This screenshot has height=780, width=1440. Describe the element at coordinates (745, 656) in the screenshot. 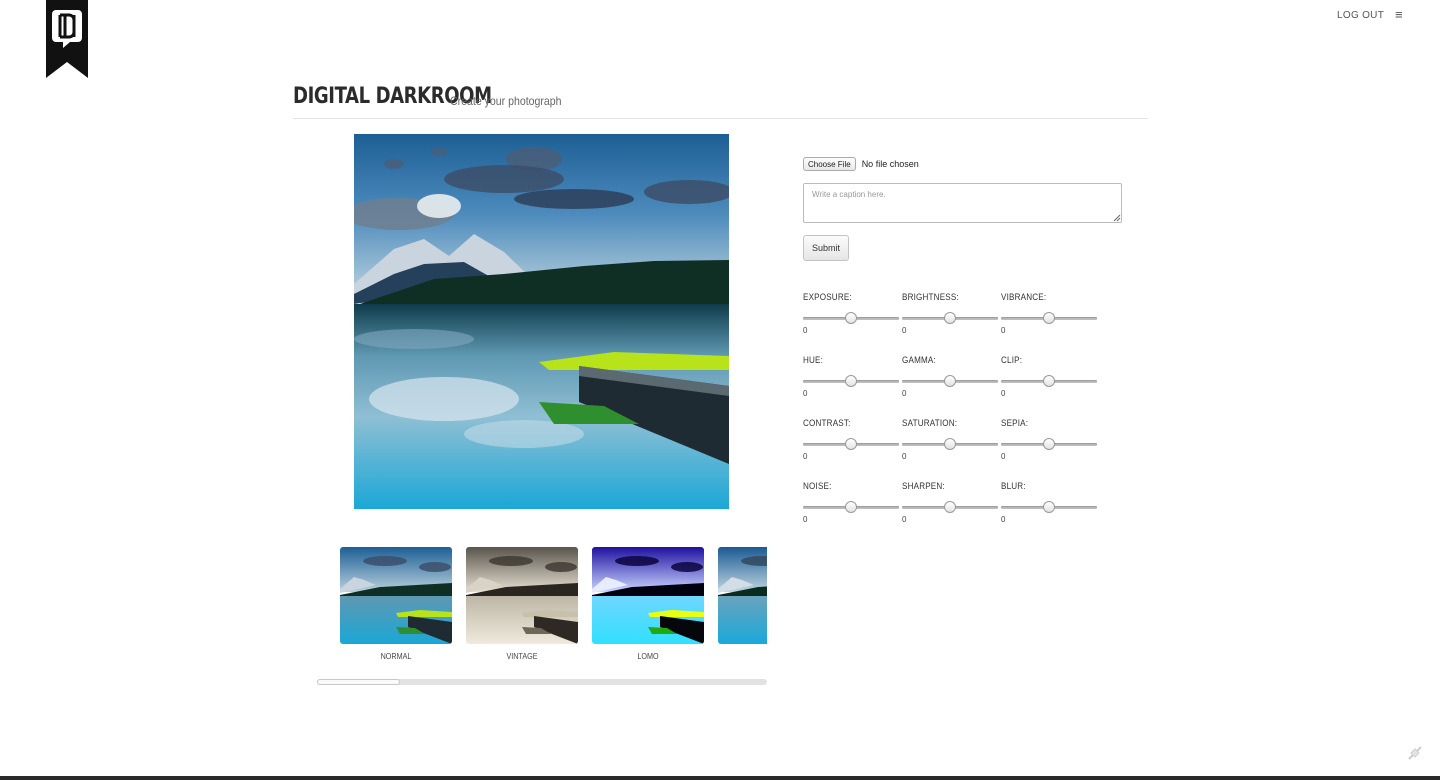

I see `filter-label: CL` at that location.